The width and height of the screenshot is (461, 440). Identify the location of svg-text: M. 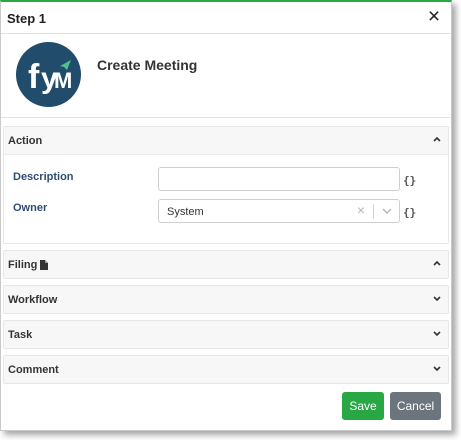
(63, 80).